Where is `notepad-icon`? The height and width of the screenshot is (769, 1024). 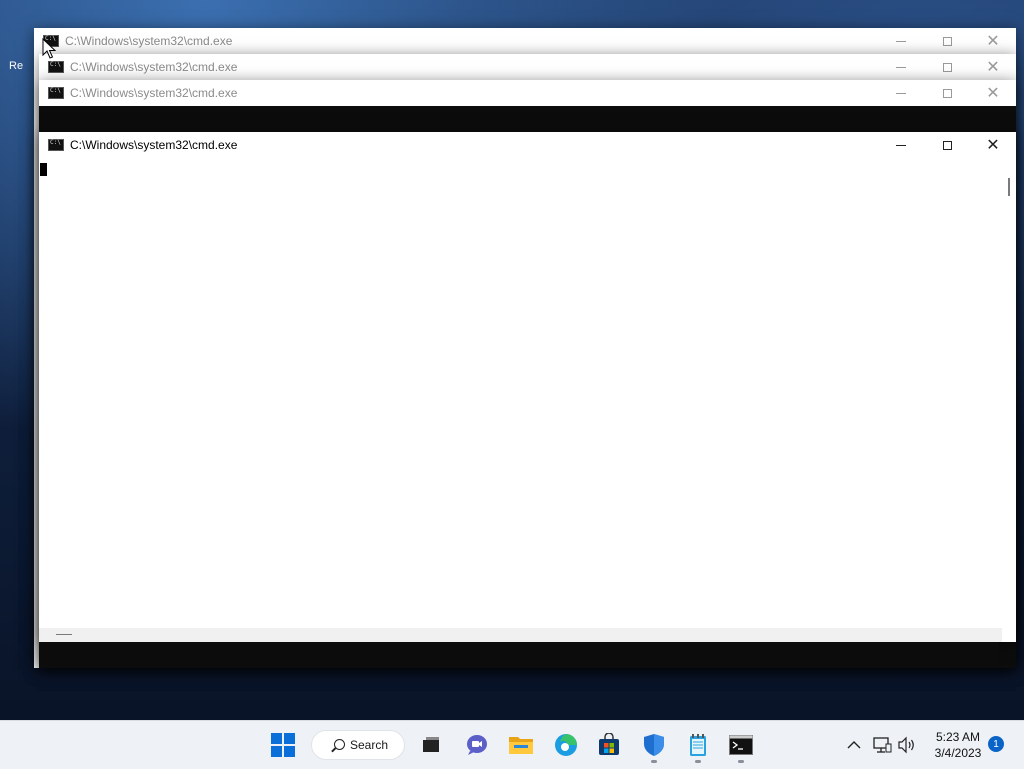
notepad-icon is located at coordinates (698, 745).